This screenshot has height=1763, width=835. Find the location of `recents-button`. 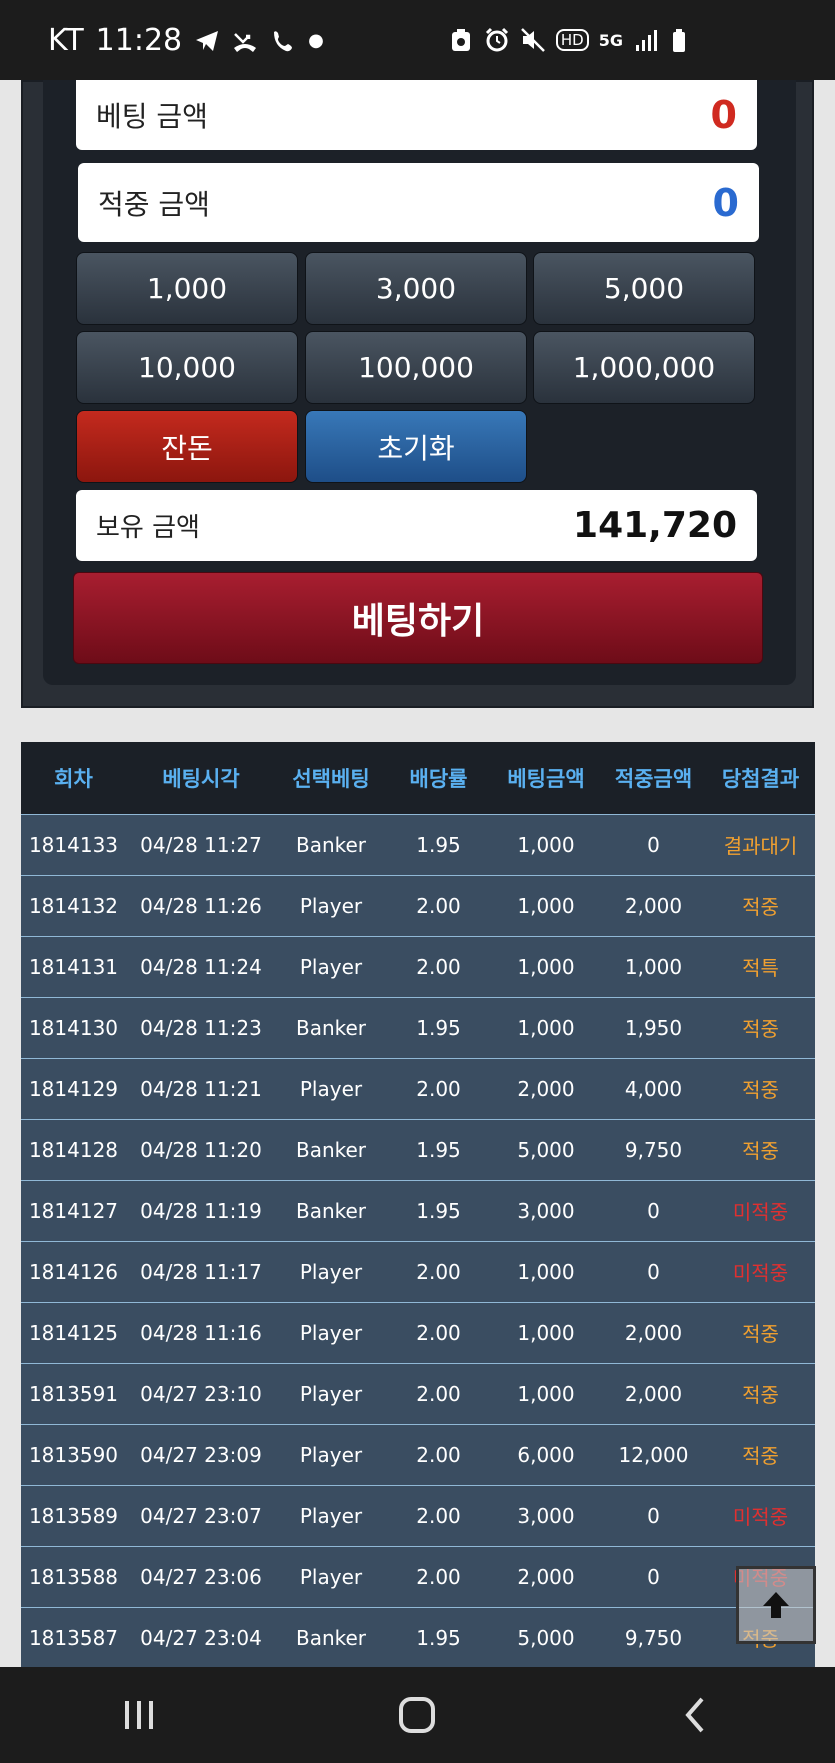

recents-button is located at coordinates (139, 1715).